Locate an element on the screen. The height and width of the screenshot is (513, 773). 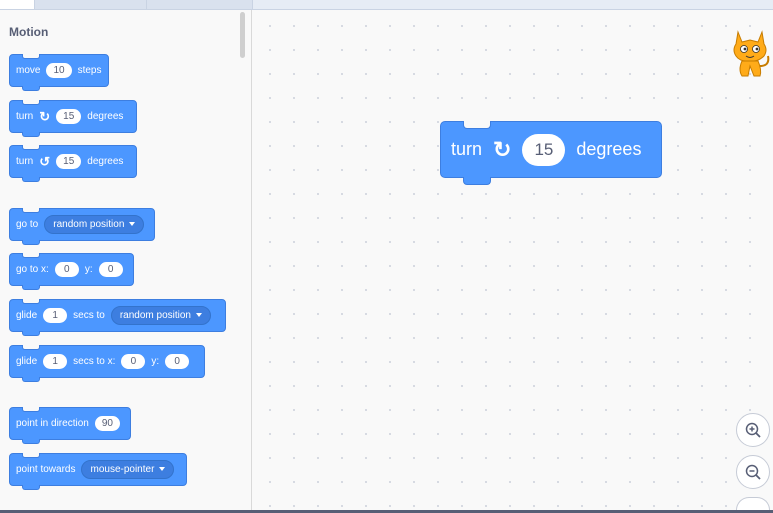
rotate-left-icon: ↺ is located at coordinates (45, 161).